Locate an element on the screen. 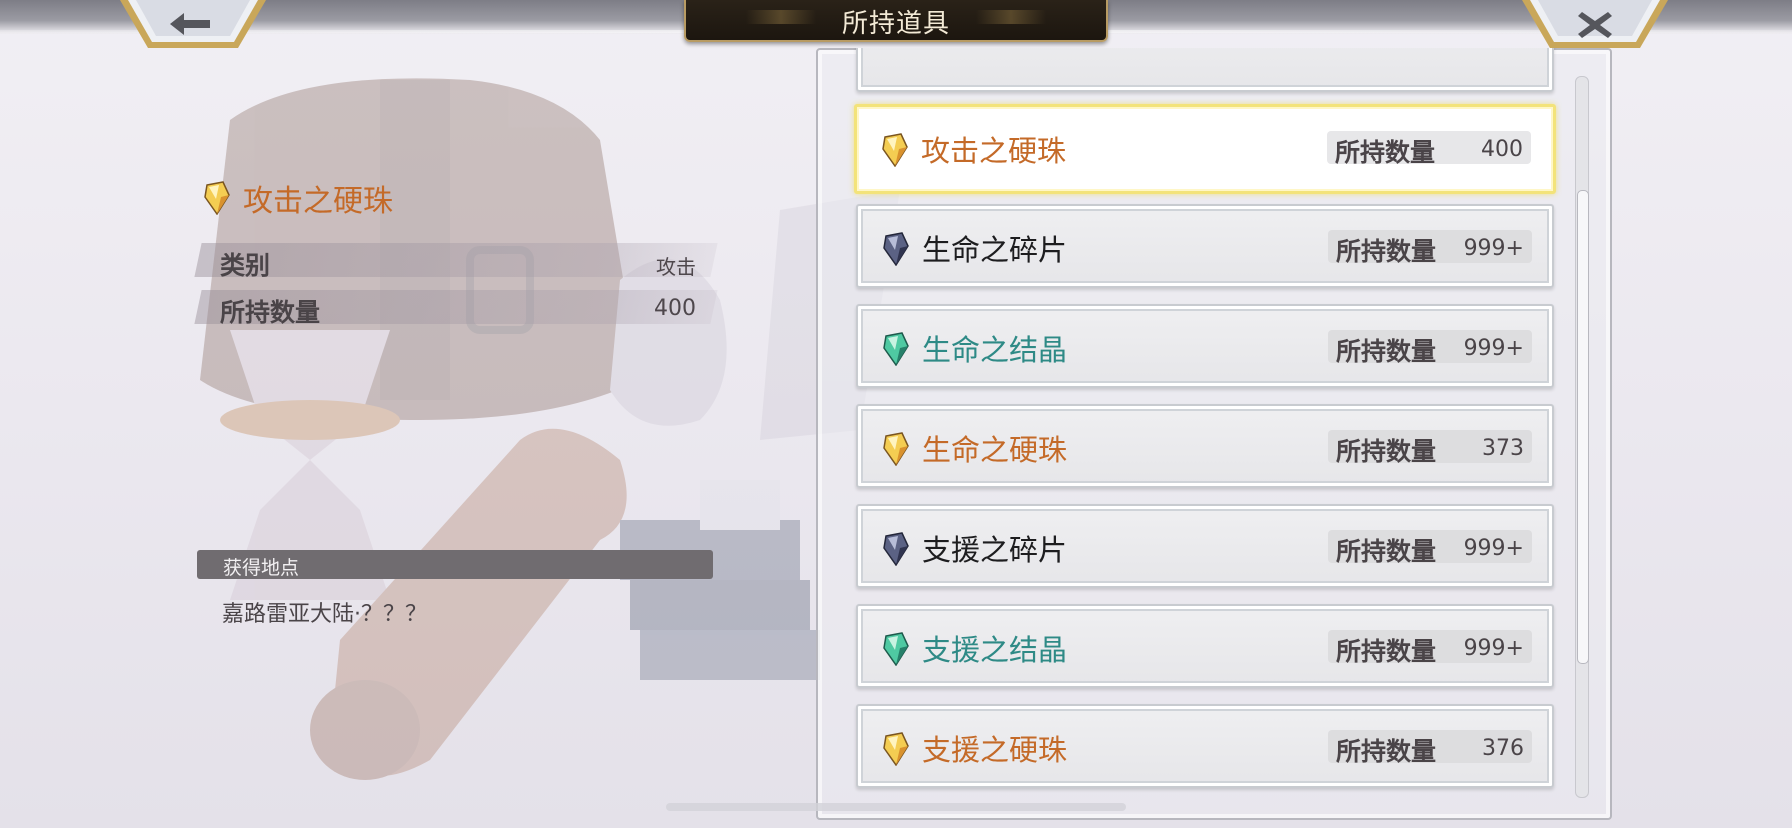  item-quantity-box: 所持数量 400 is located at coordinates (1429, 149).